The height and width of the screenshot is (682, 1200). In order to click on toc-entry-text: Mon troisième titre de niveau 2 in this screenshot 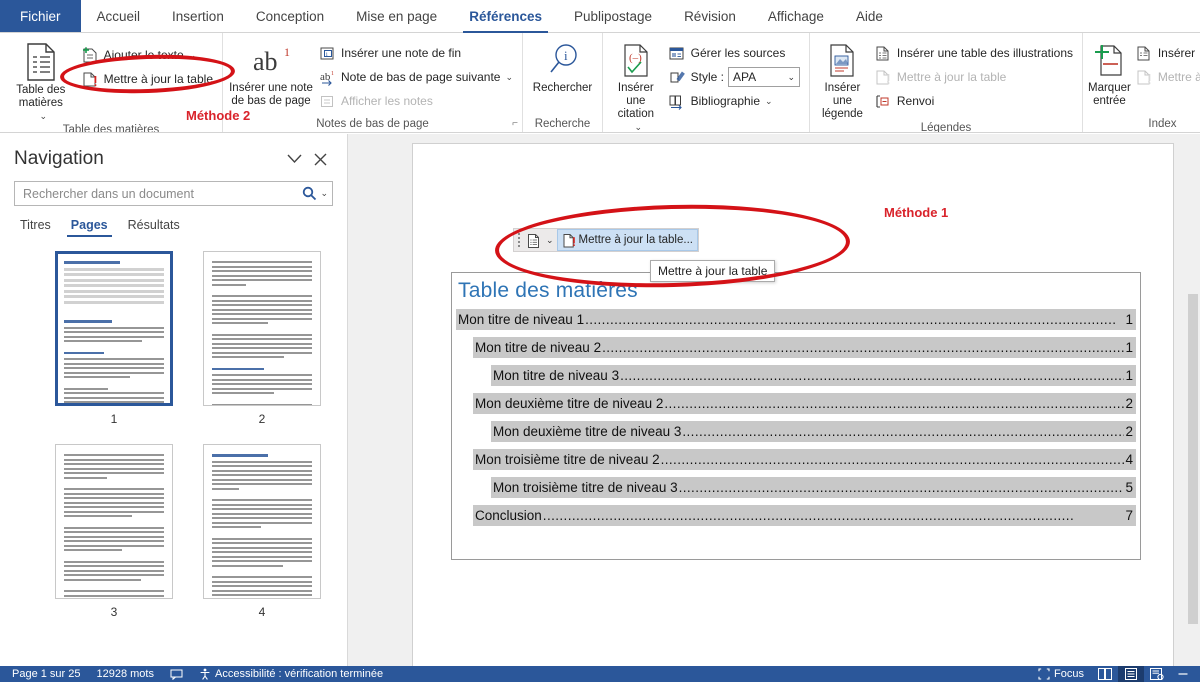, I will do `click(567, 459)`.